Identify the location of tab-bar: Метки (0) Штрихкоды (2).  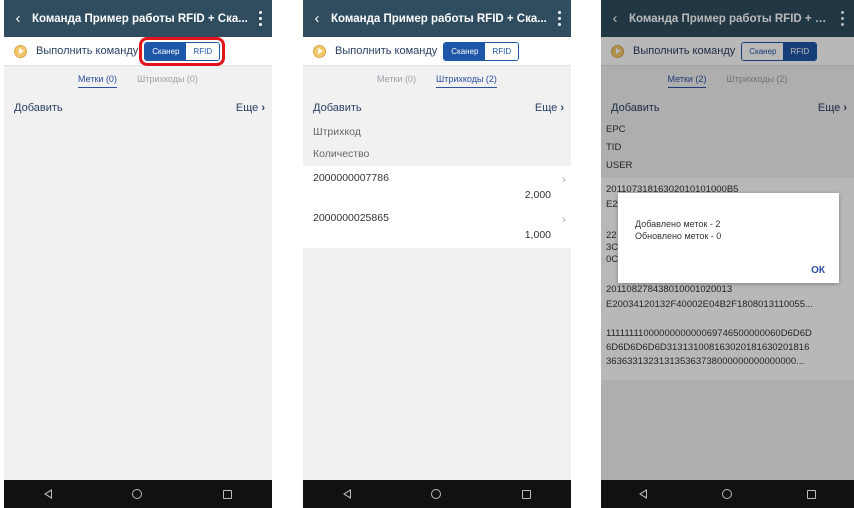
(437, 81).